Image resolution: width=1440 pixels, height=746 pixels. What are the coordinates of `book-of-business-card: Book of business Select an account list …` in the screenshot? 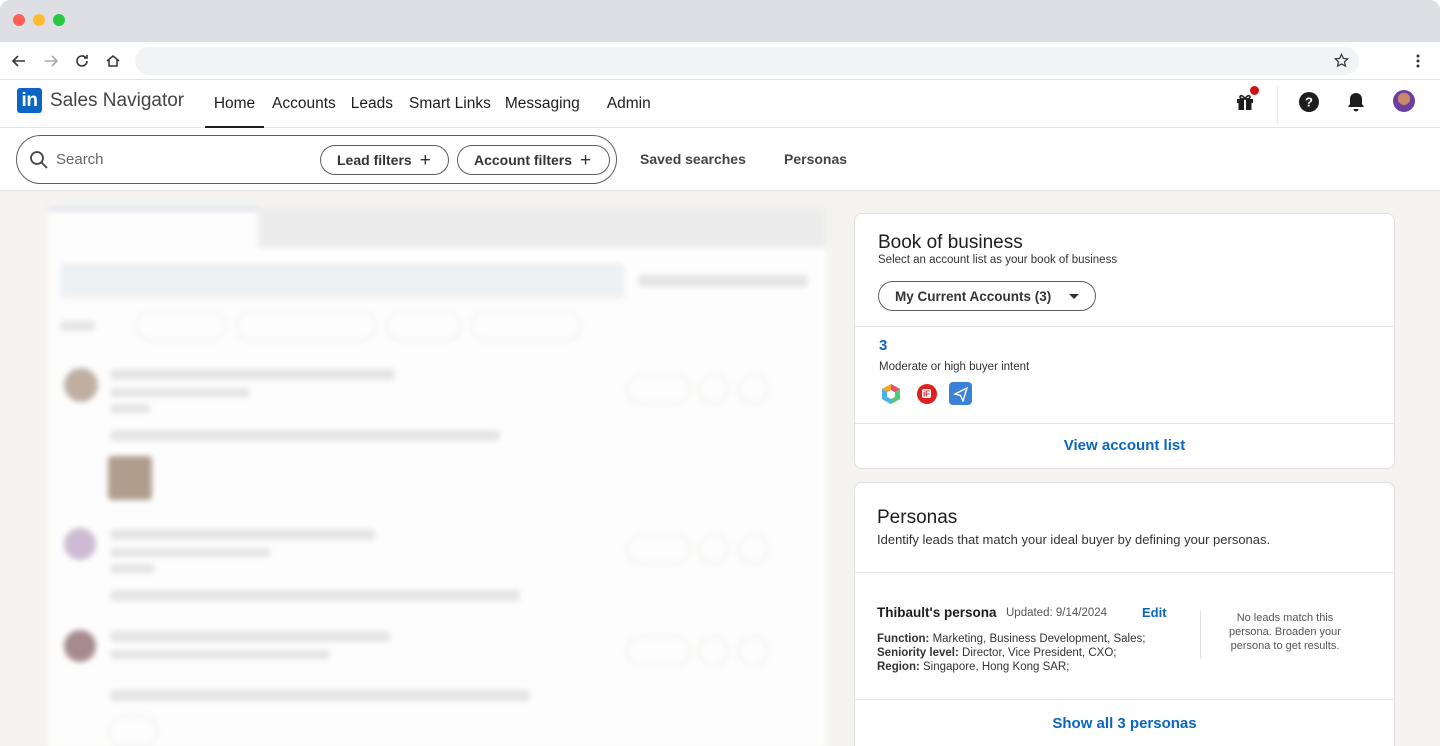 It's located at (1124, 341).